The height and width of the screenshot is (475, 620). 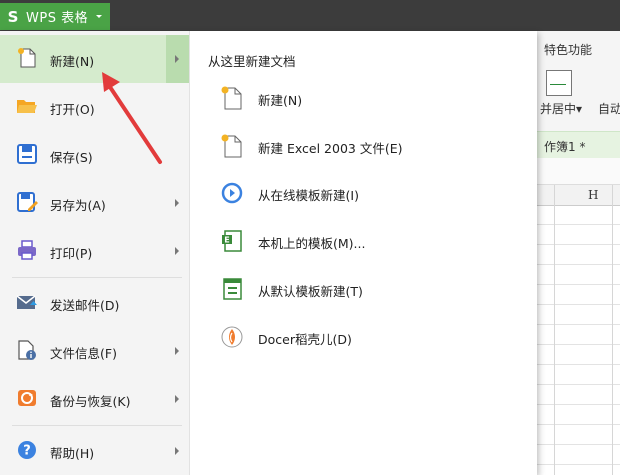 I want to click on menu-item-save-as: 另存为(A), so click(x=94, y=203).